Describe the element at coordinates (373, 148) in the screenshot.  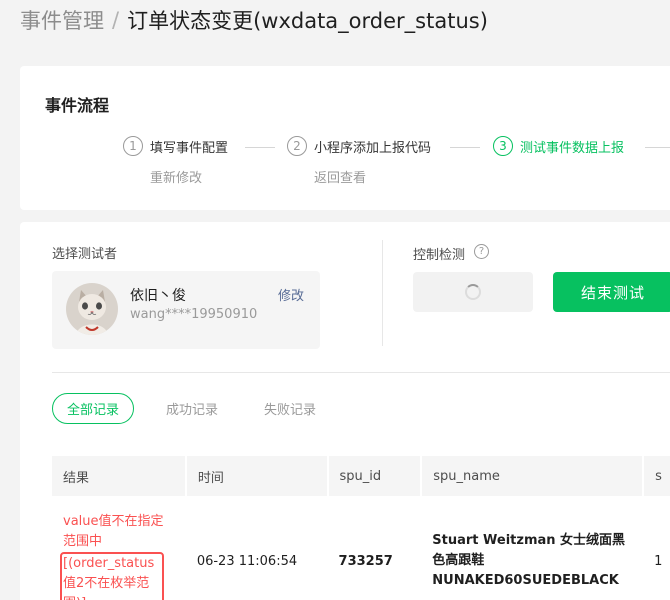
I see `step-2-label: 小程序添加上报代码` at that location.